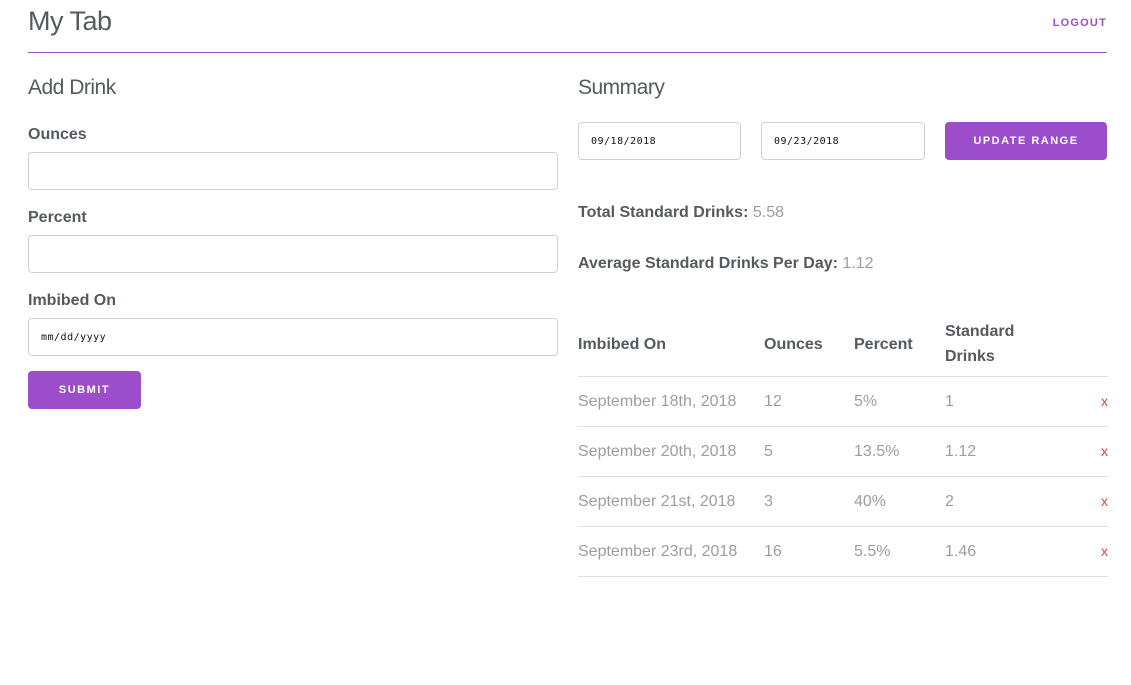 This screenshot has height=685, width=1131. What do you see at coordinates (809, 501) in the screenshot?
I see `cell-ounces: 3` at bounding box center [809, 501].